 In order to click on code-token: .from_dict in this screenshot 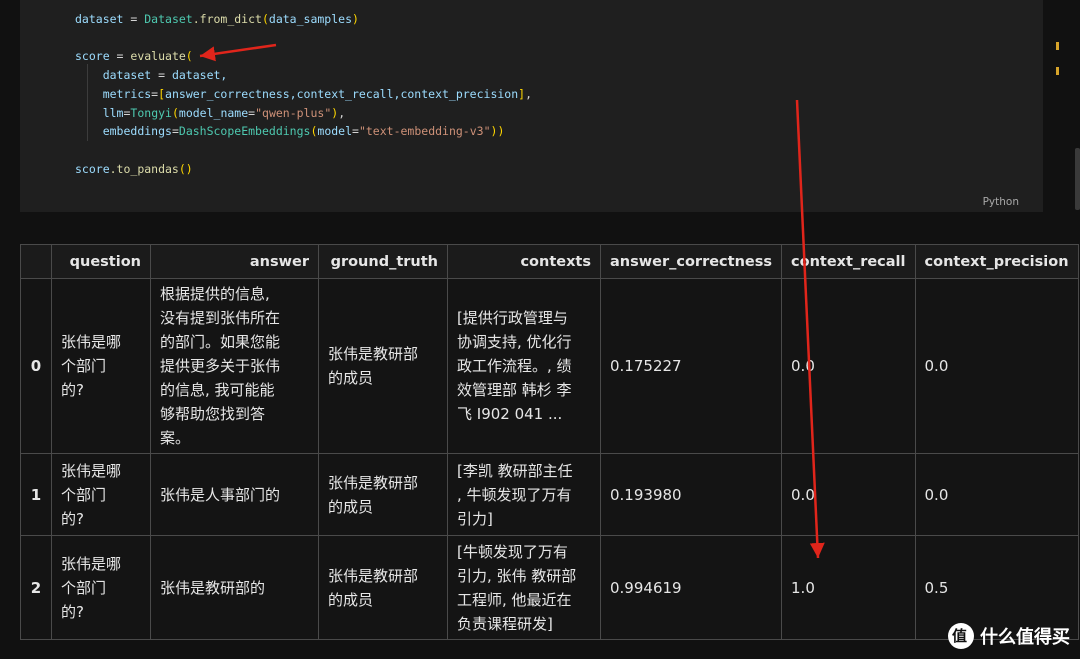, I will do `click(227, 19)`.